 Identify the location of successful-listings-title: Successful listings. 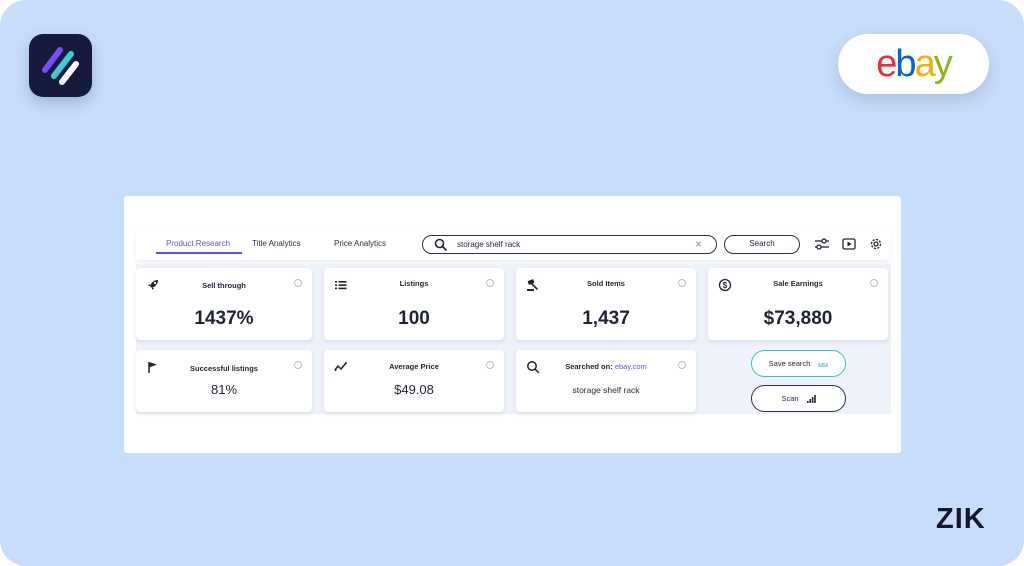
(224, 368).